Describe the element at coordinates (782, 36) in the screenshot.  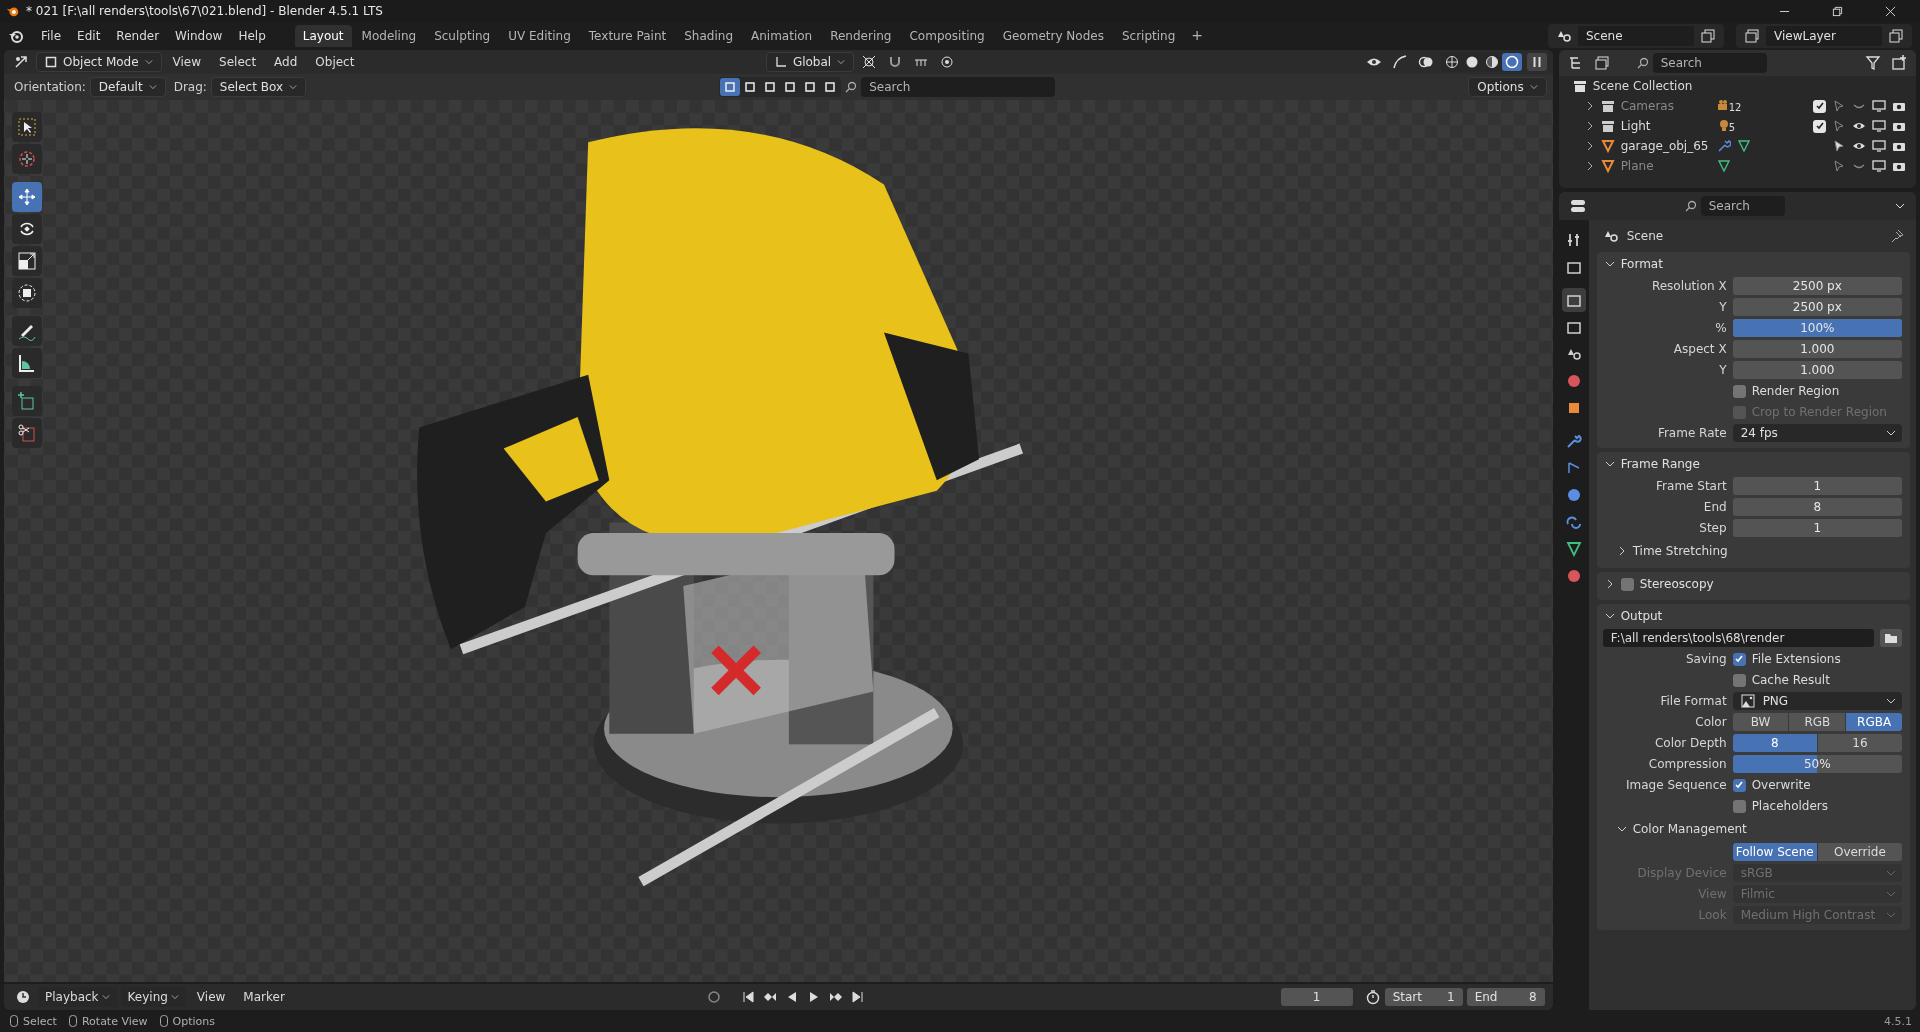
I see `workspace-tab: Animation` at that location.